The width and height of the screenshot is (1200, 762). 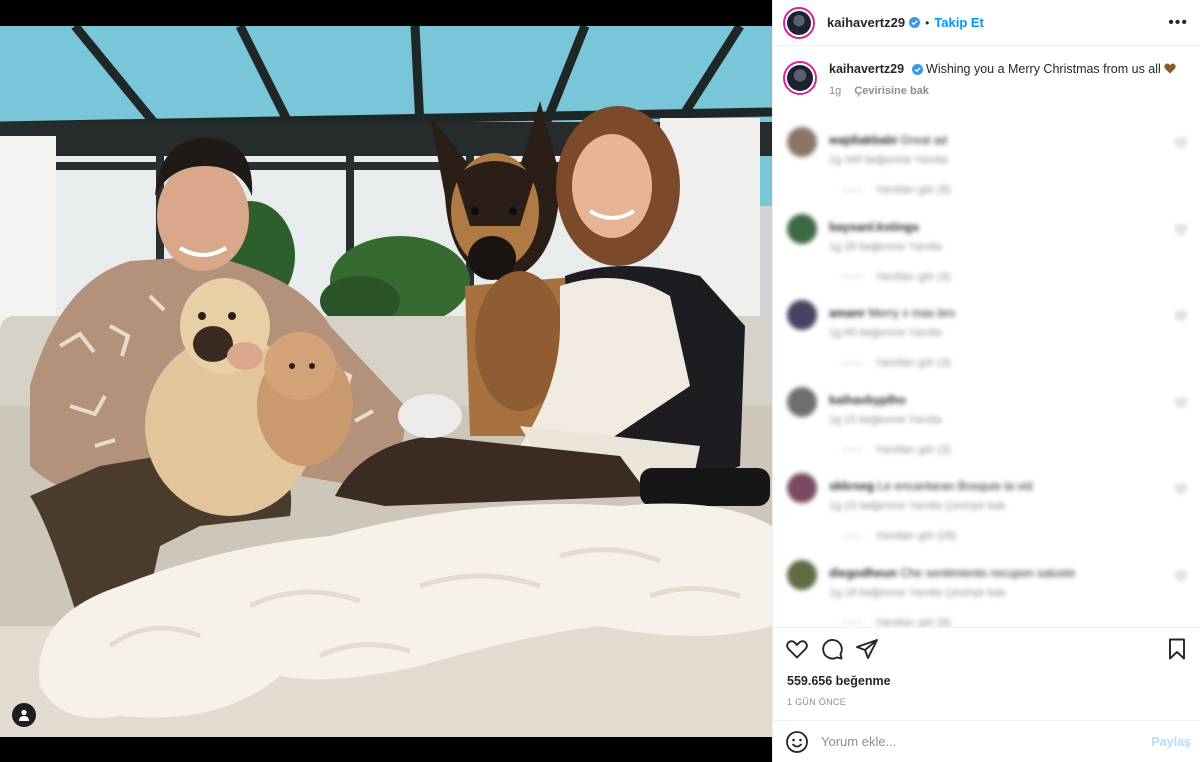 I want to click on bookmark-icon, so click(x=1177, y=649).